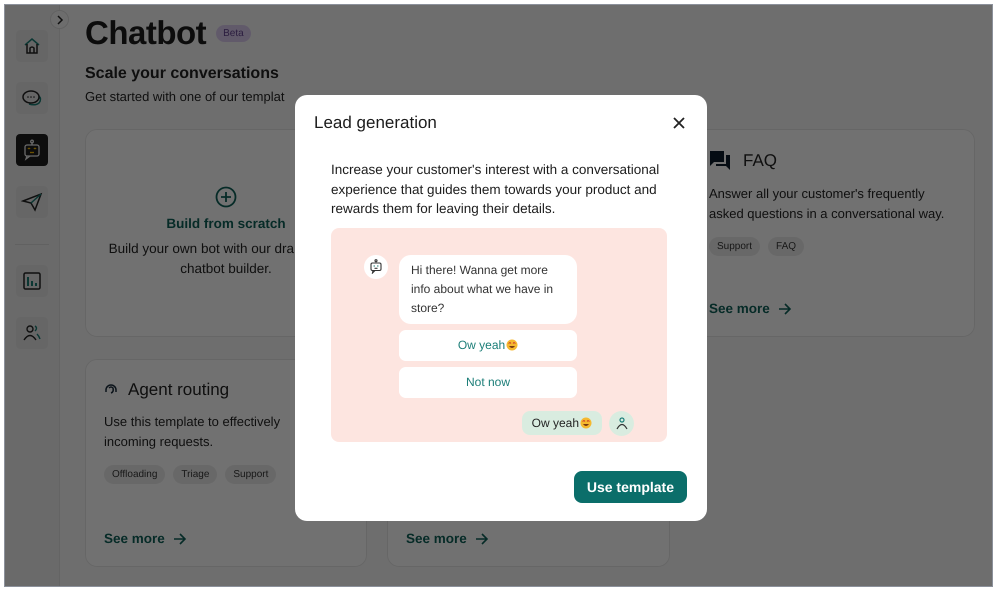  Describe the element at coordinates (786, 246) in the screenshot. I see `tag-chip: FAQ` at that location.